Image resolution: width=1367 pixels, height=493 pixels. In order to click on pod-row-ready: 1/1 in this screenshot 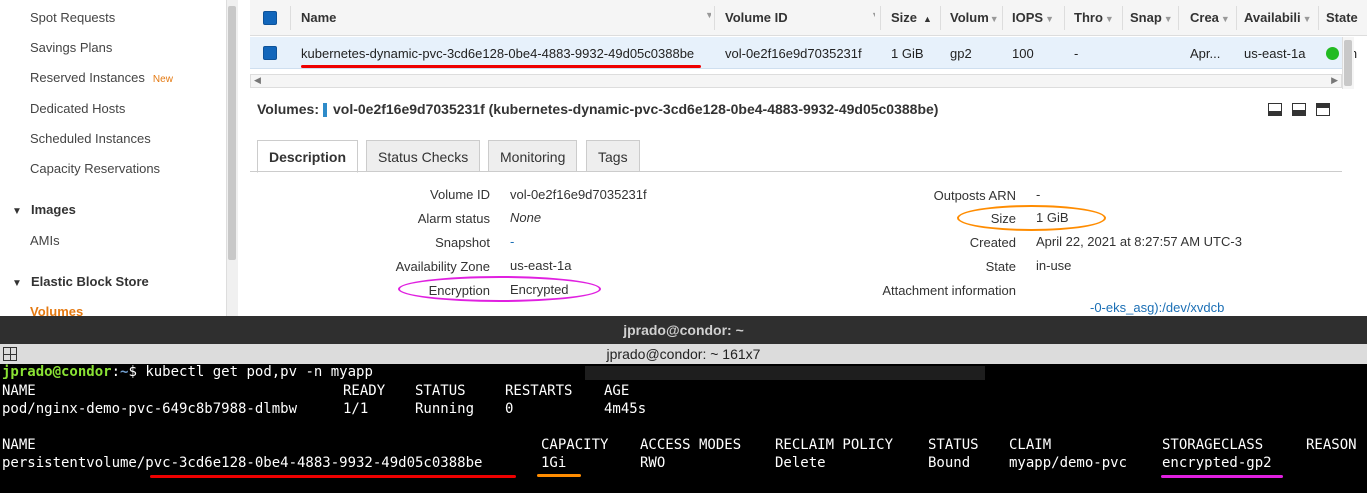, I will do `click(356, 409)`.